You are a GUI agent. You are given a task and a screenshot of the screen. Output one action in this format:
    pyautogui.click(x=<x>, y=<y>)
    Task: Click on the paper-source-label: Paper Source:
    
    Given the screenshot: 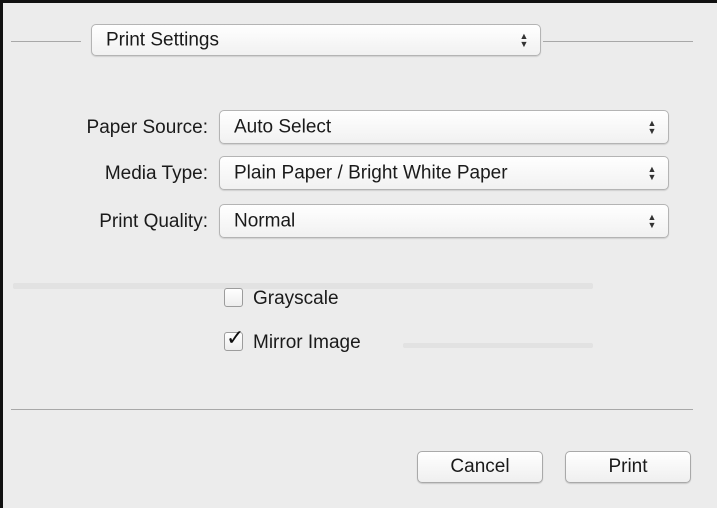 What is the action you would take?
    pyautogui.click(x=147, y=127)
    